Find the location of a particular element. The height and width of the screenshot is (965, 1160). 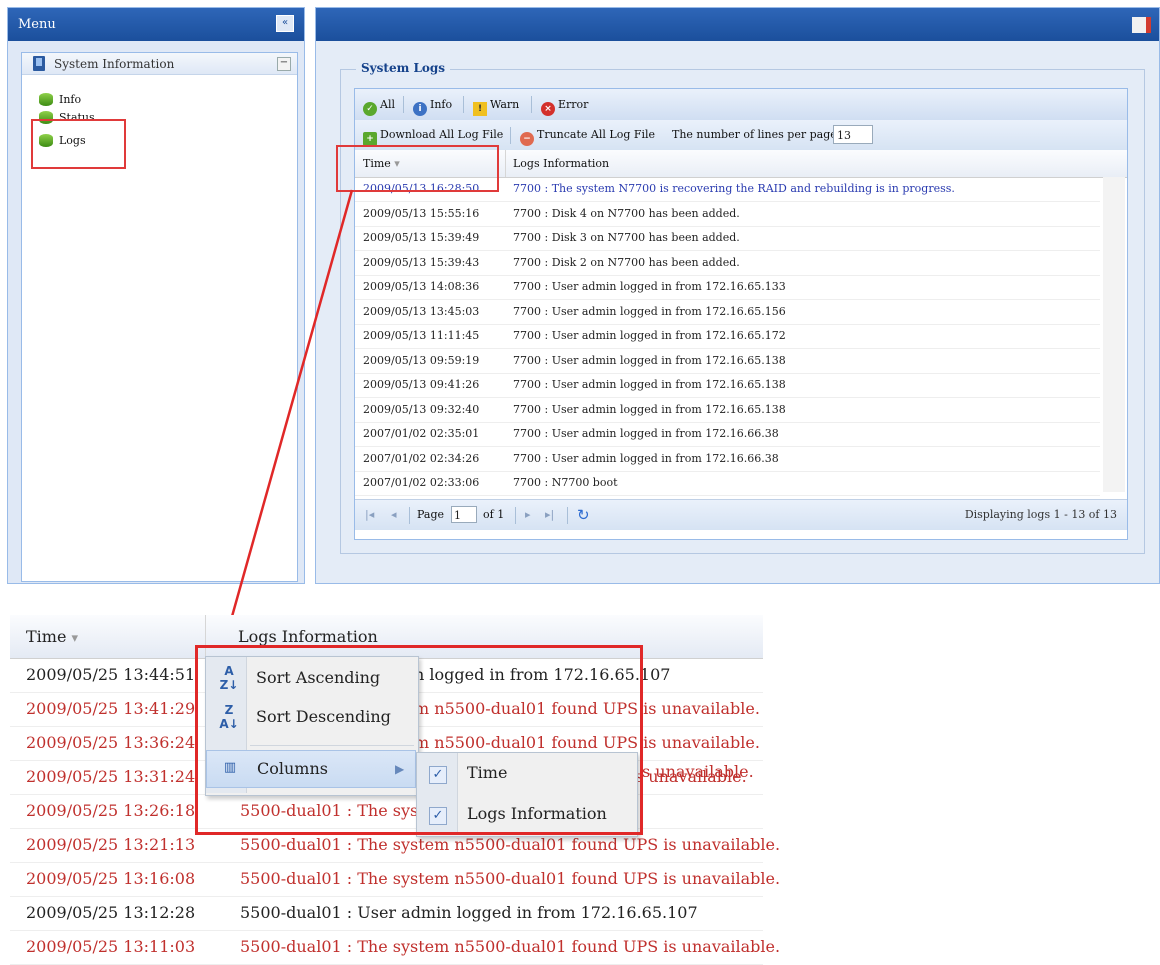

row-time: 2009/05/25 13:44:51 is located at coordinates (111, 674).